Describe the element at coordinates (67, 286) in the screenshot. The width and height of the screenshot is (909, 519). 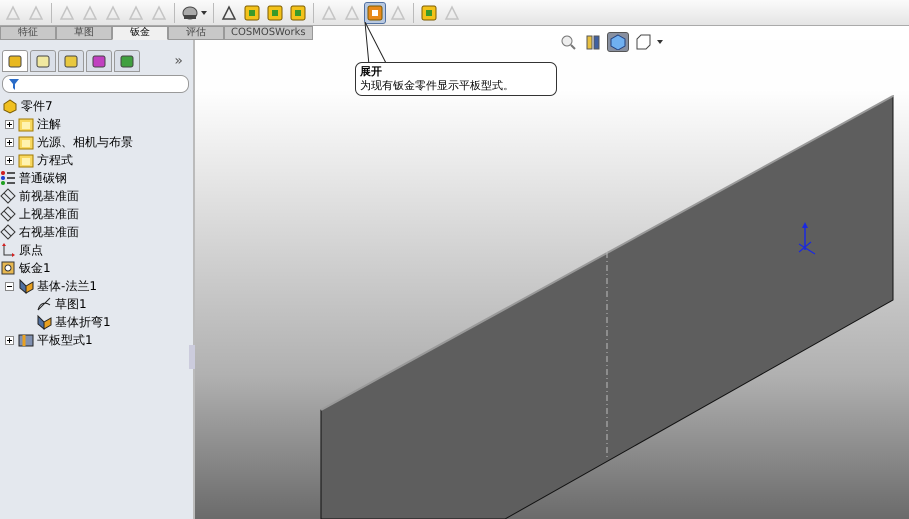
I see `tree-item: 基体-法兰1` at that location.